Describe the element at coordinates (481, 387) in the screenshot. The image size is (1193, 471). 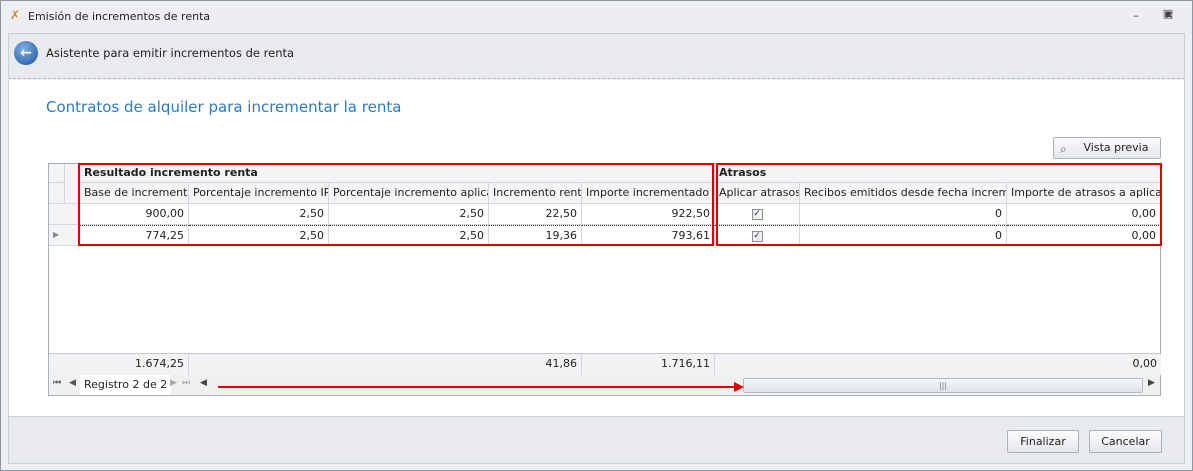
I see `red-arrow` at that location.